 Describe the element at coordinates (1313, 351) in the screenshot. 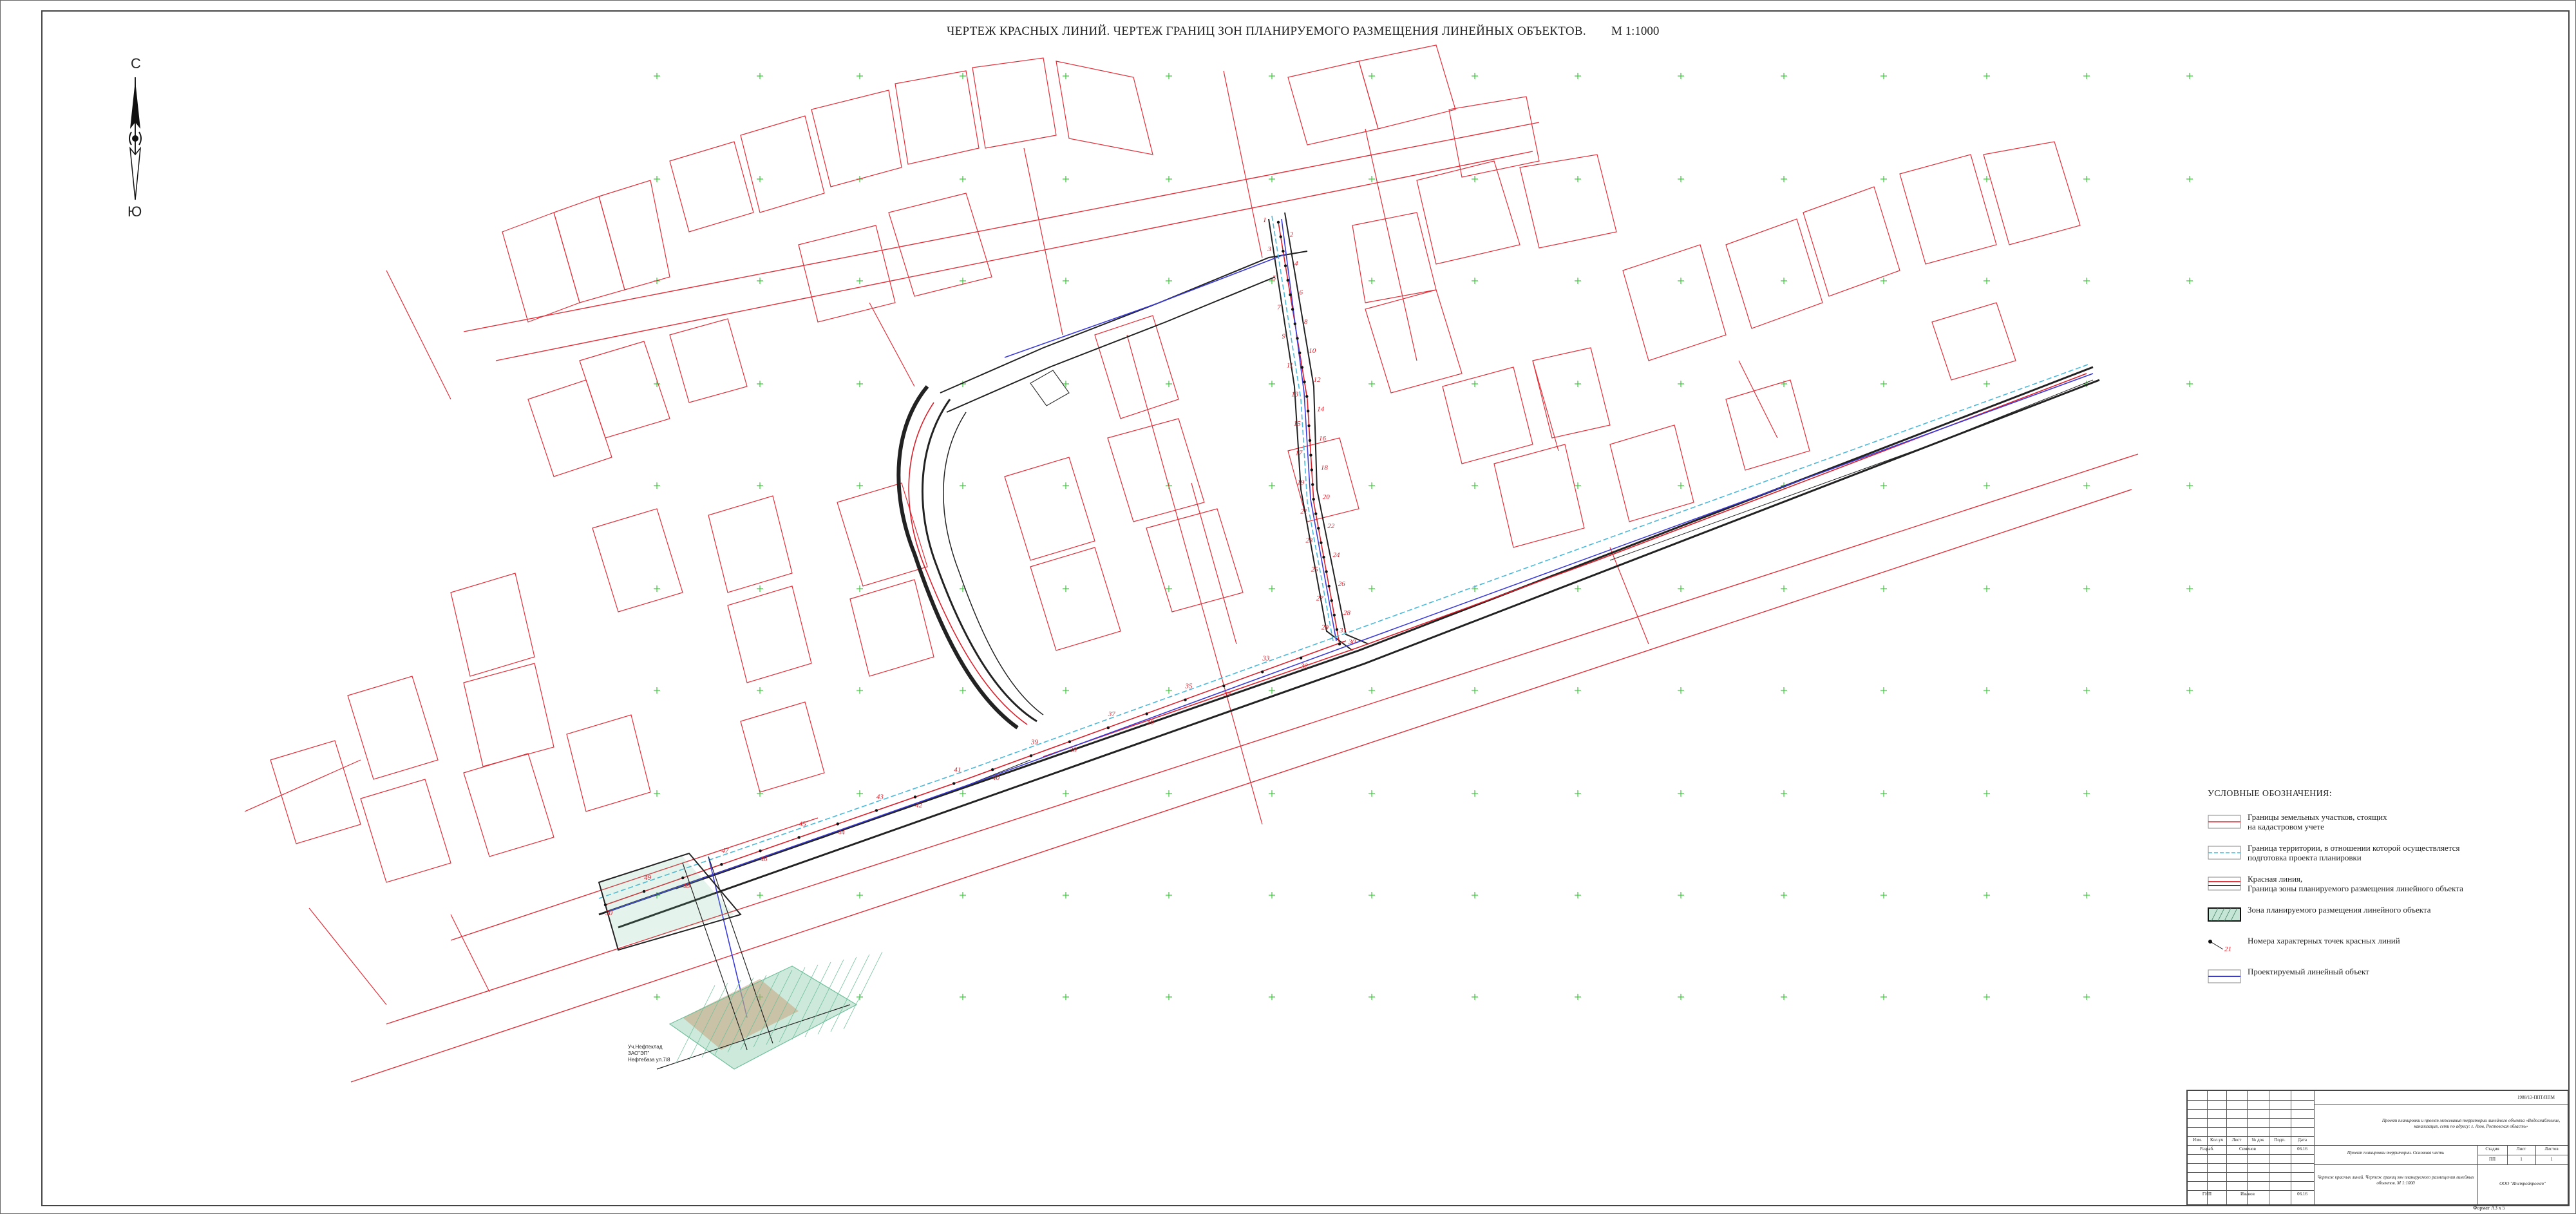

I see `point-number-label: 10` at that location.